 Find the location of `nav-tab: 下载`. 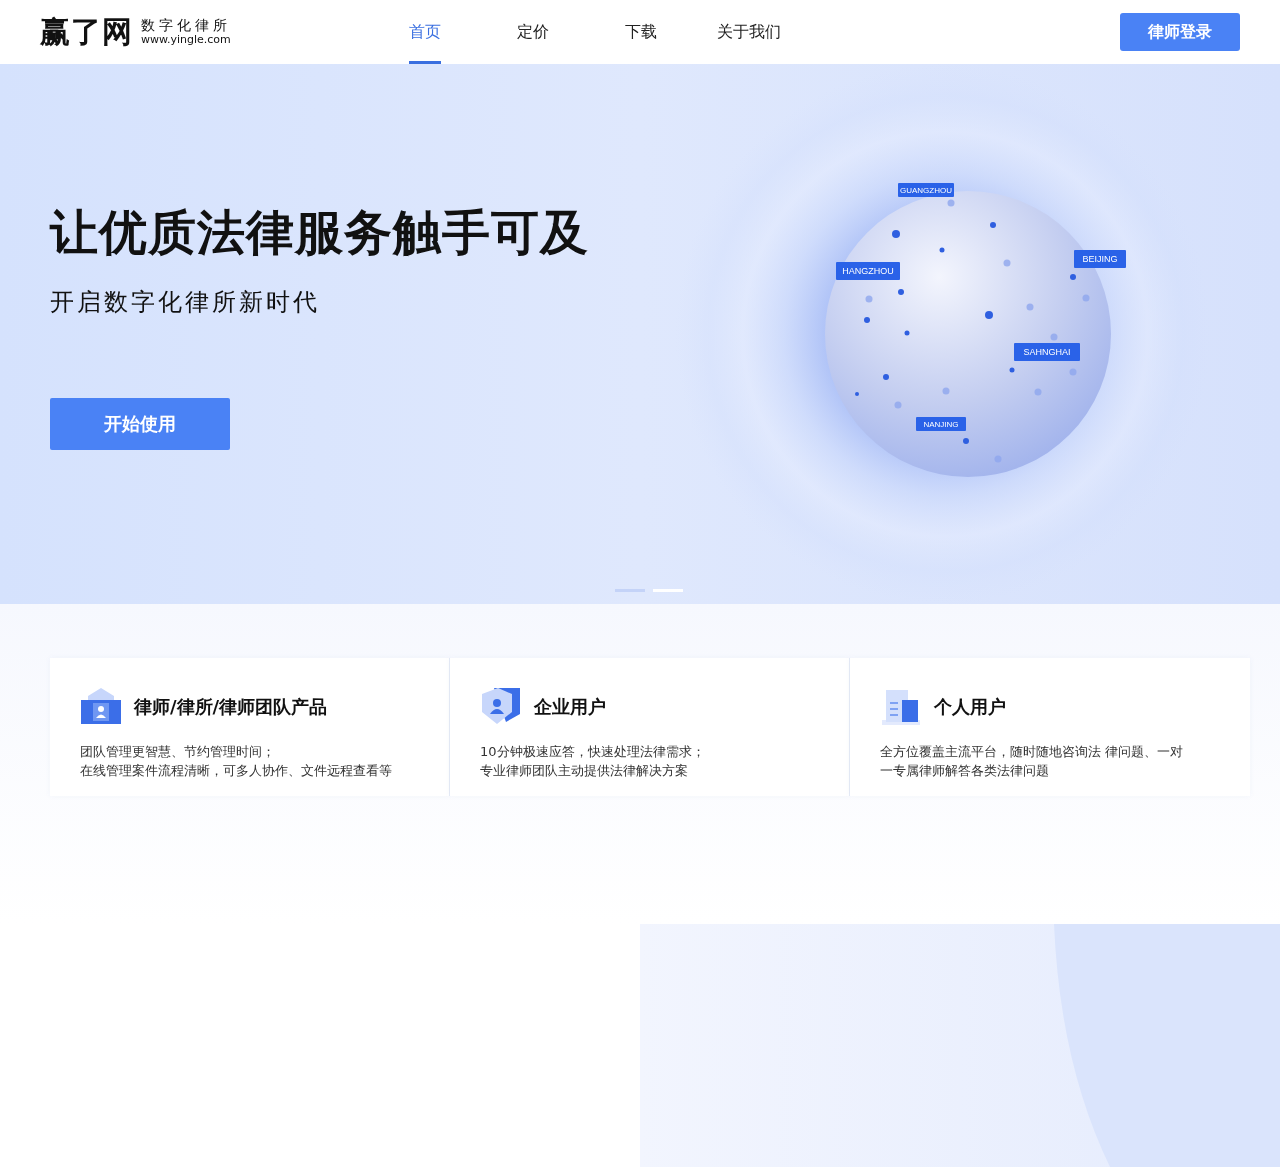

nav-tab: 下载 is located at coordinates (641, 32).